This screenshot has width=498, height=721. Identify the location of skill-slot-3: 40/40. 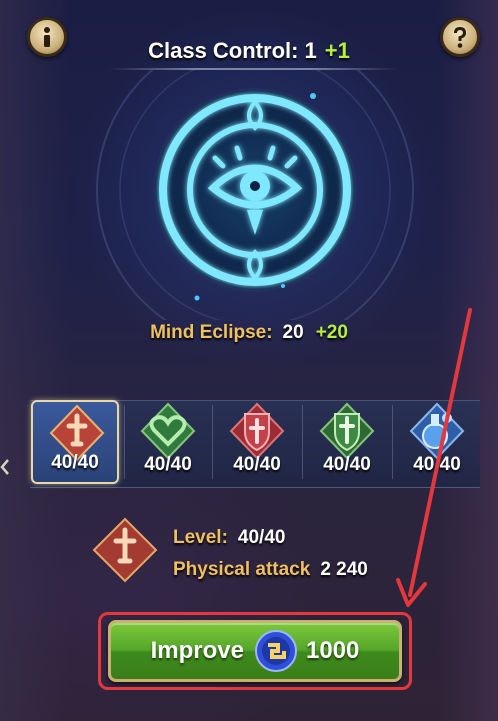
(257, 442).